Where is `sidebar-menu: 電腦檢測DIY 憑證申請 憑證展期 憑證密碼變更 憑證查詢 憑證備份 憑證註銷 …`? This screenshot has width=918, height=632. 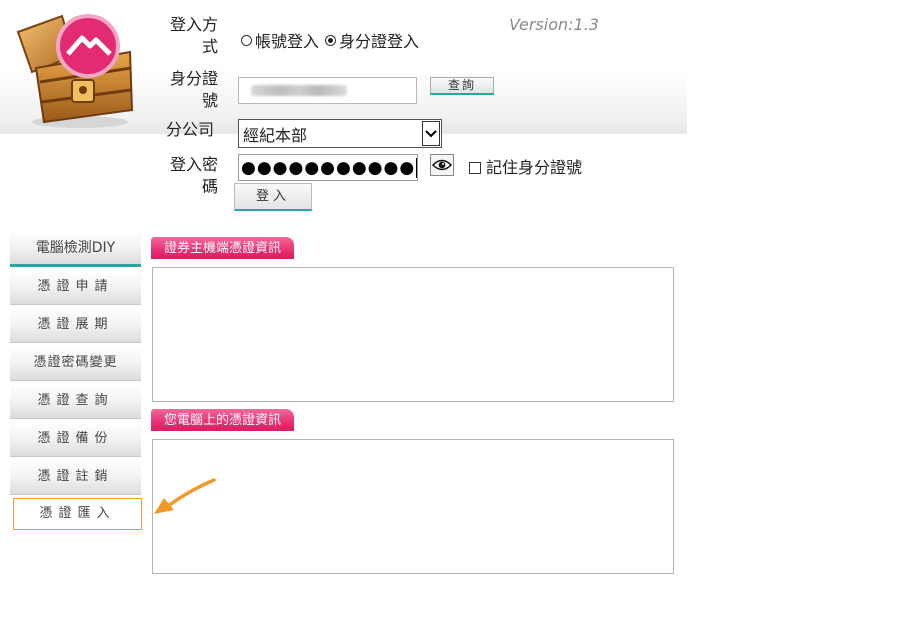
sidebar-menu: 電腦檢測DIY 憑證申請 憑證展期 憑證密碼變更 憑證查詢 憑證備份 憑證註銷 … is located at coordinates (76, 381).